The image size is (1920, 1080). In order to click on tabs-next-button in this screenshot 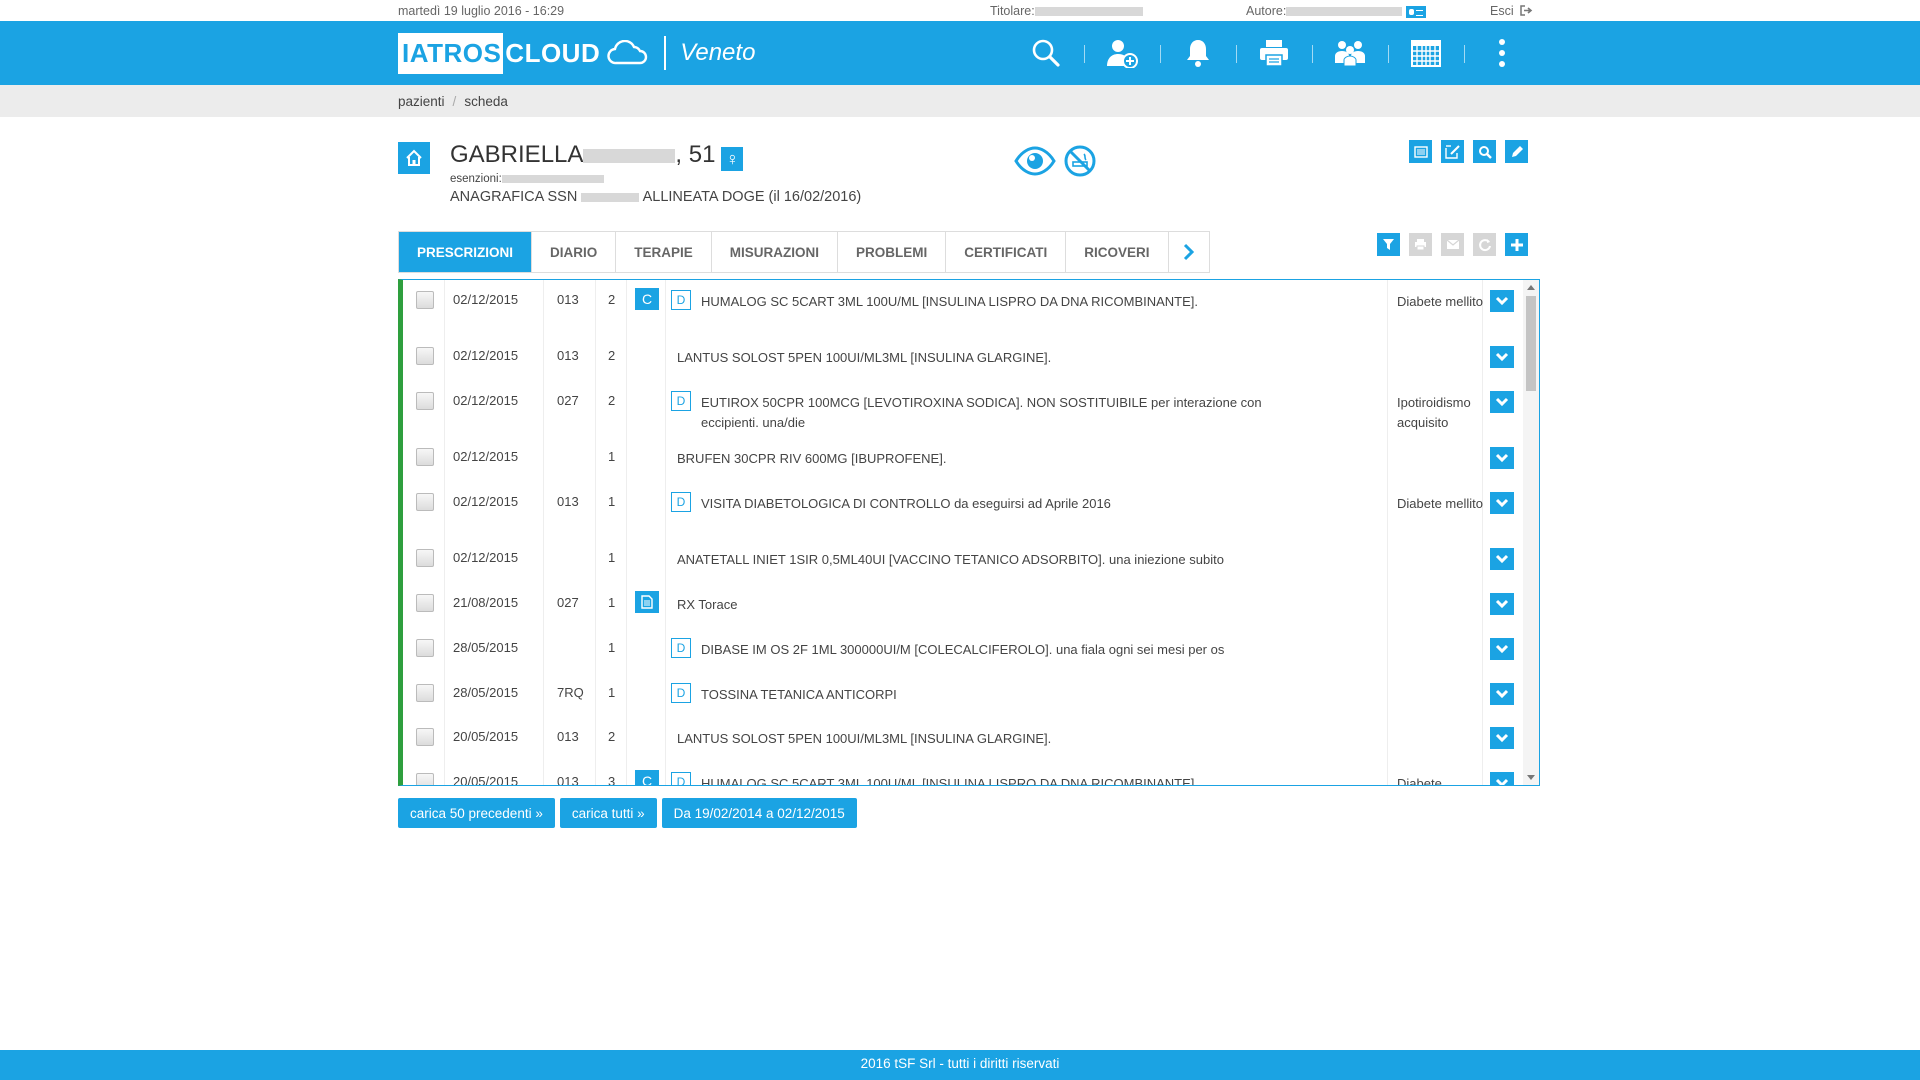, I will do `click(1189, 252)`.